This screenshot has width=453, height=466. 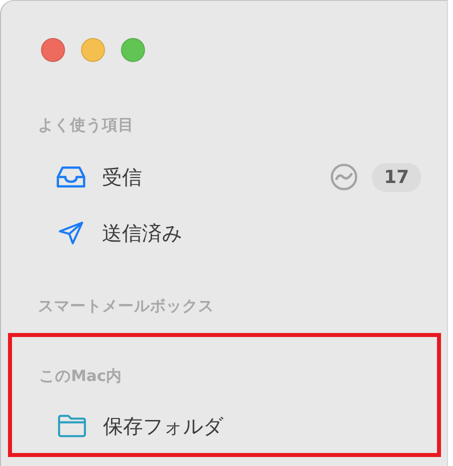 I want to click on inbox-tray-icon, so click(x=71, y=177).